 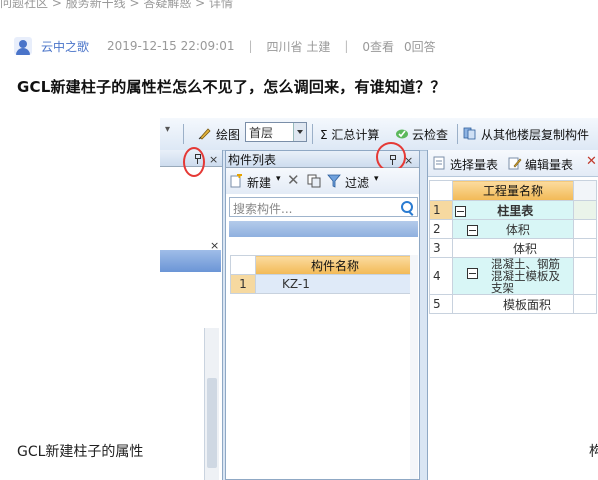 What do you see at coordinates (261, 133) in the screenshot?
I see `floor-select-value: 首层` at bounding box center [261, 133].